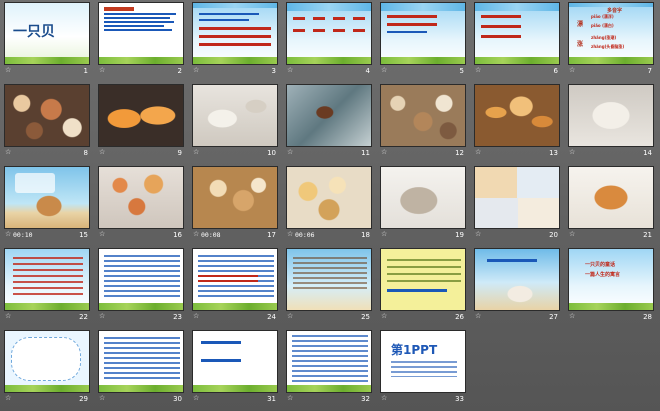 This screenshot has width=660, height=411. I want to click on slide-cell: ☆ 20, so click(517, 203).